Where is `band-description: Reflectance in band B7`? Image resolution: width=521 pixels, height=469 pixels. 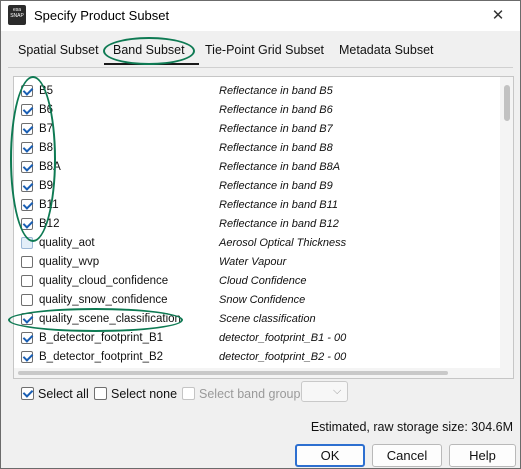 band-description: Reflectance in band B7 is located at coordinates (276, 129).